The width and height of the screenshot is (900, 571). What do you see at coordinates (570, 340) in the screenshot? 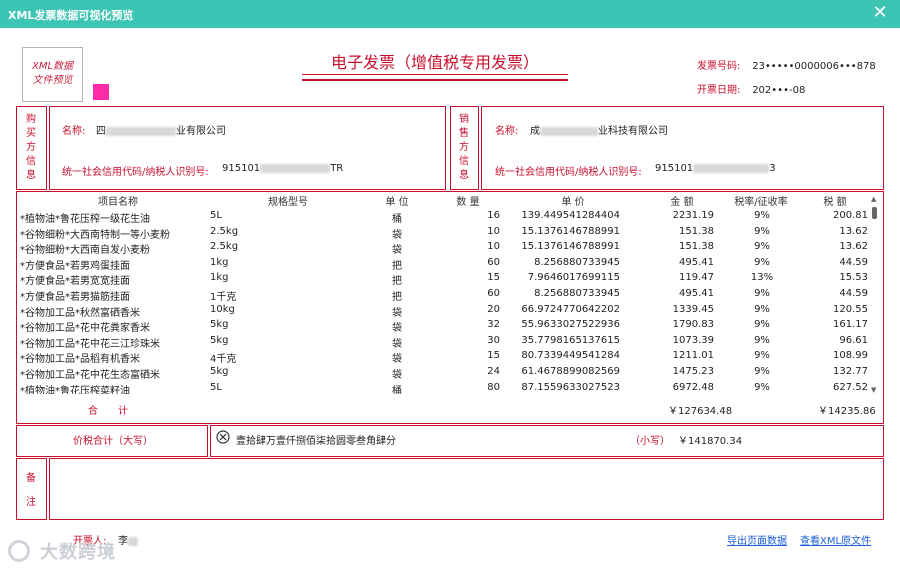
I see `cell-unit-price: 35.7798165137615` at bounding box center [570, 340].